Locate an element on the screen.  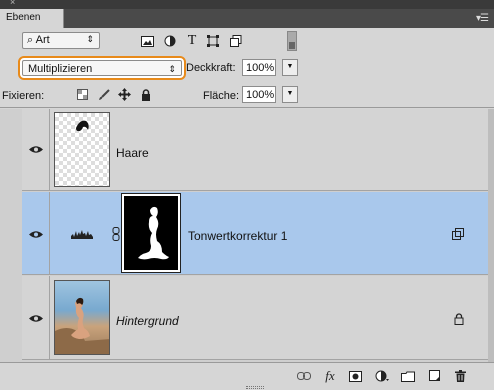
blend-mode-select: Multiplizieren ⇕ is located at coordinates (102, 68).